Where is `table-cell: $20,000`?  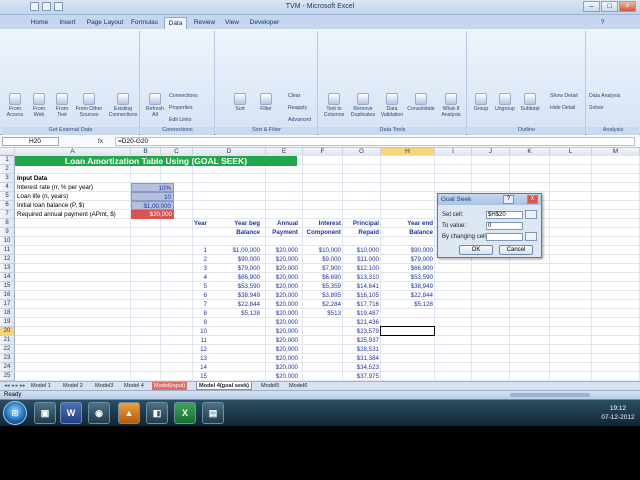 table-cell: $20,000 is located at coordinates (286, 250).